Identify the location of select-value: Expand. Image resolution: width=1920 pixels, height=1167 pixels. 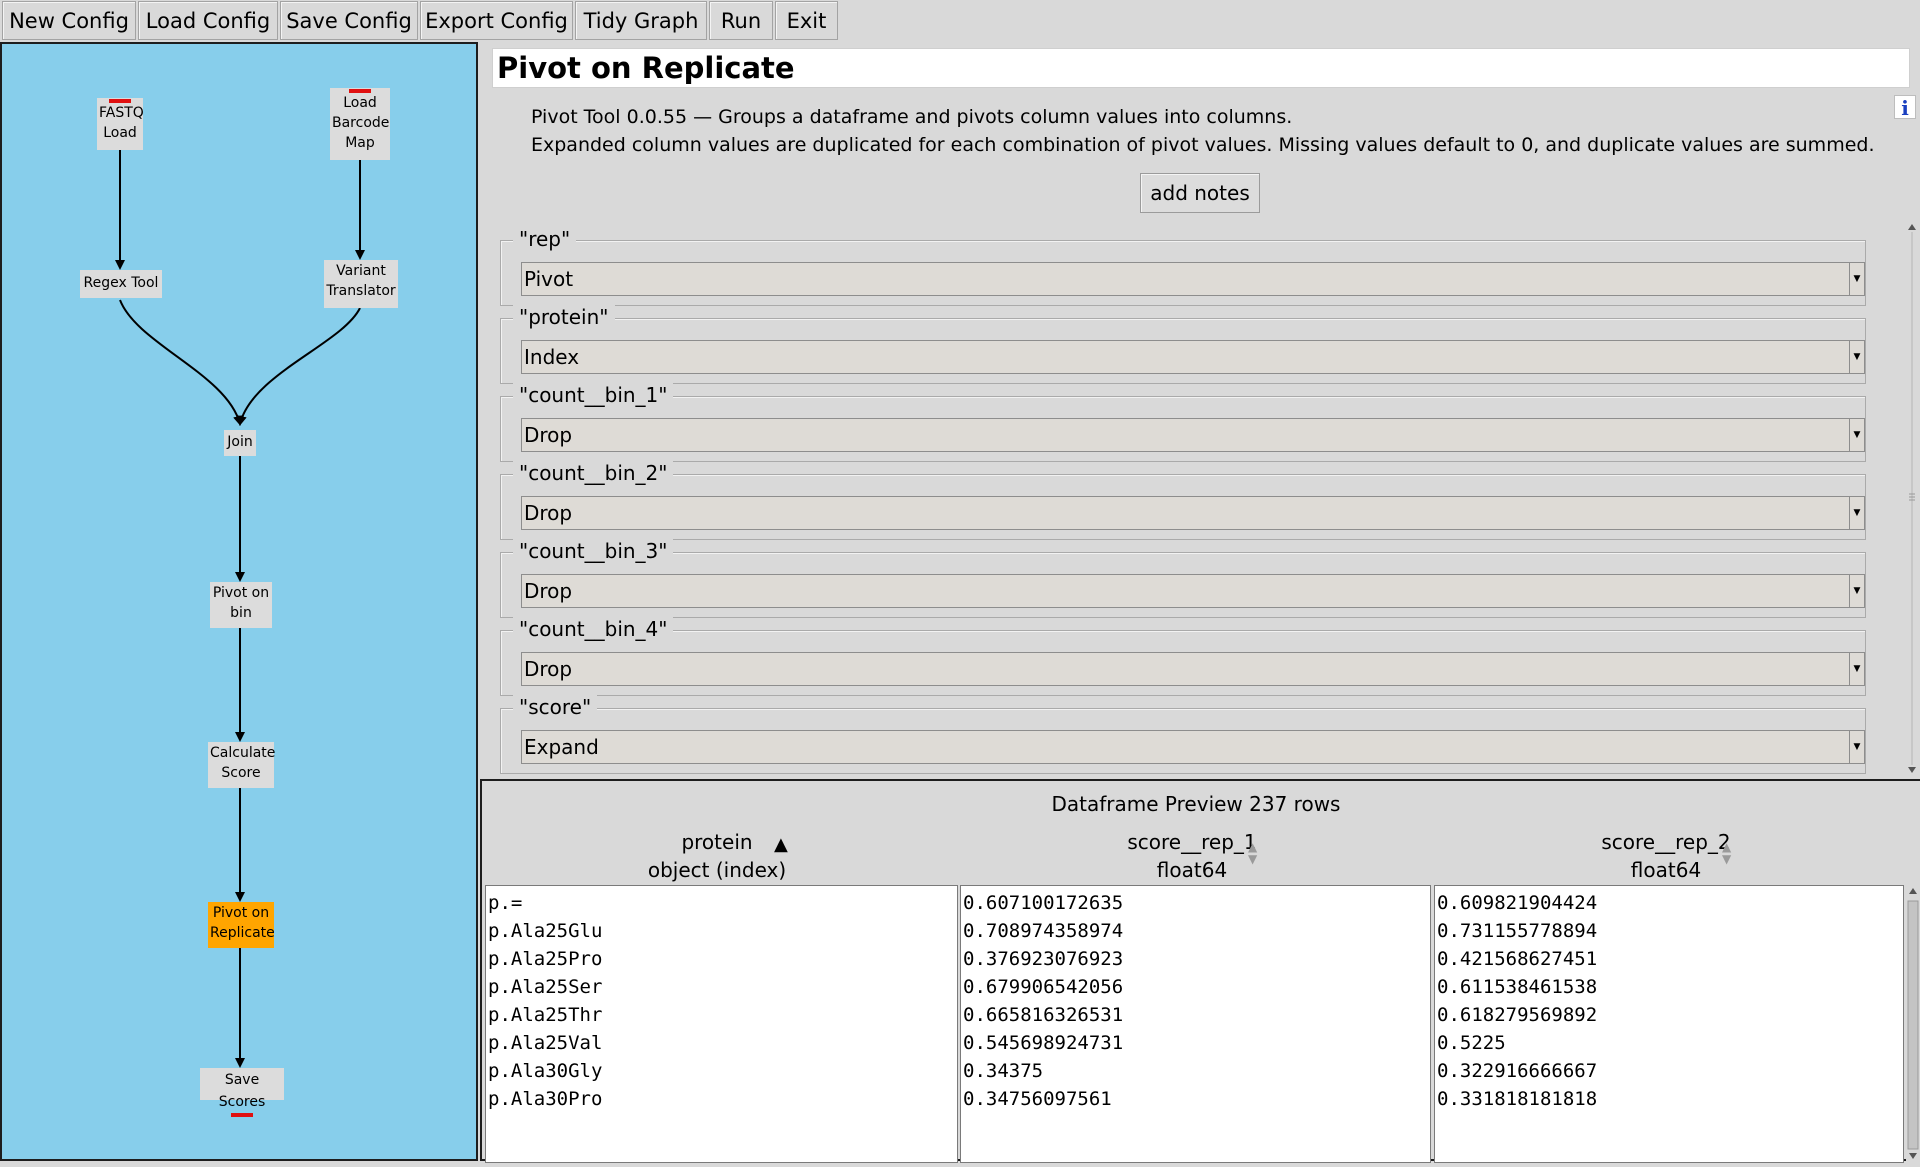
(561, 747).